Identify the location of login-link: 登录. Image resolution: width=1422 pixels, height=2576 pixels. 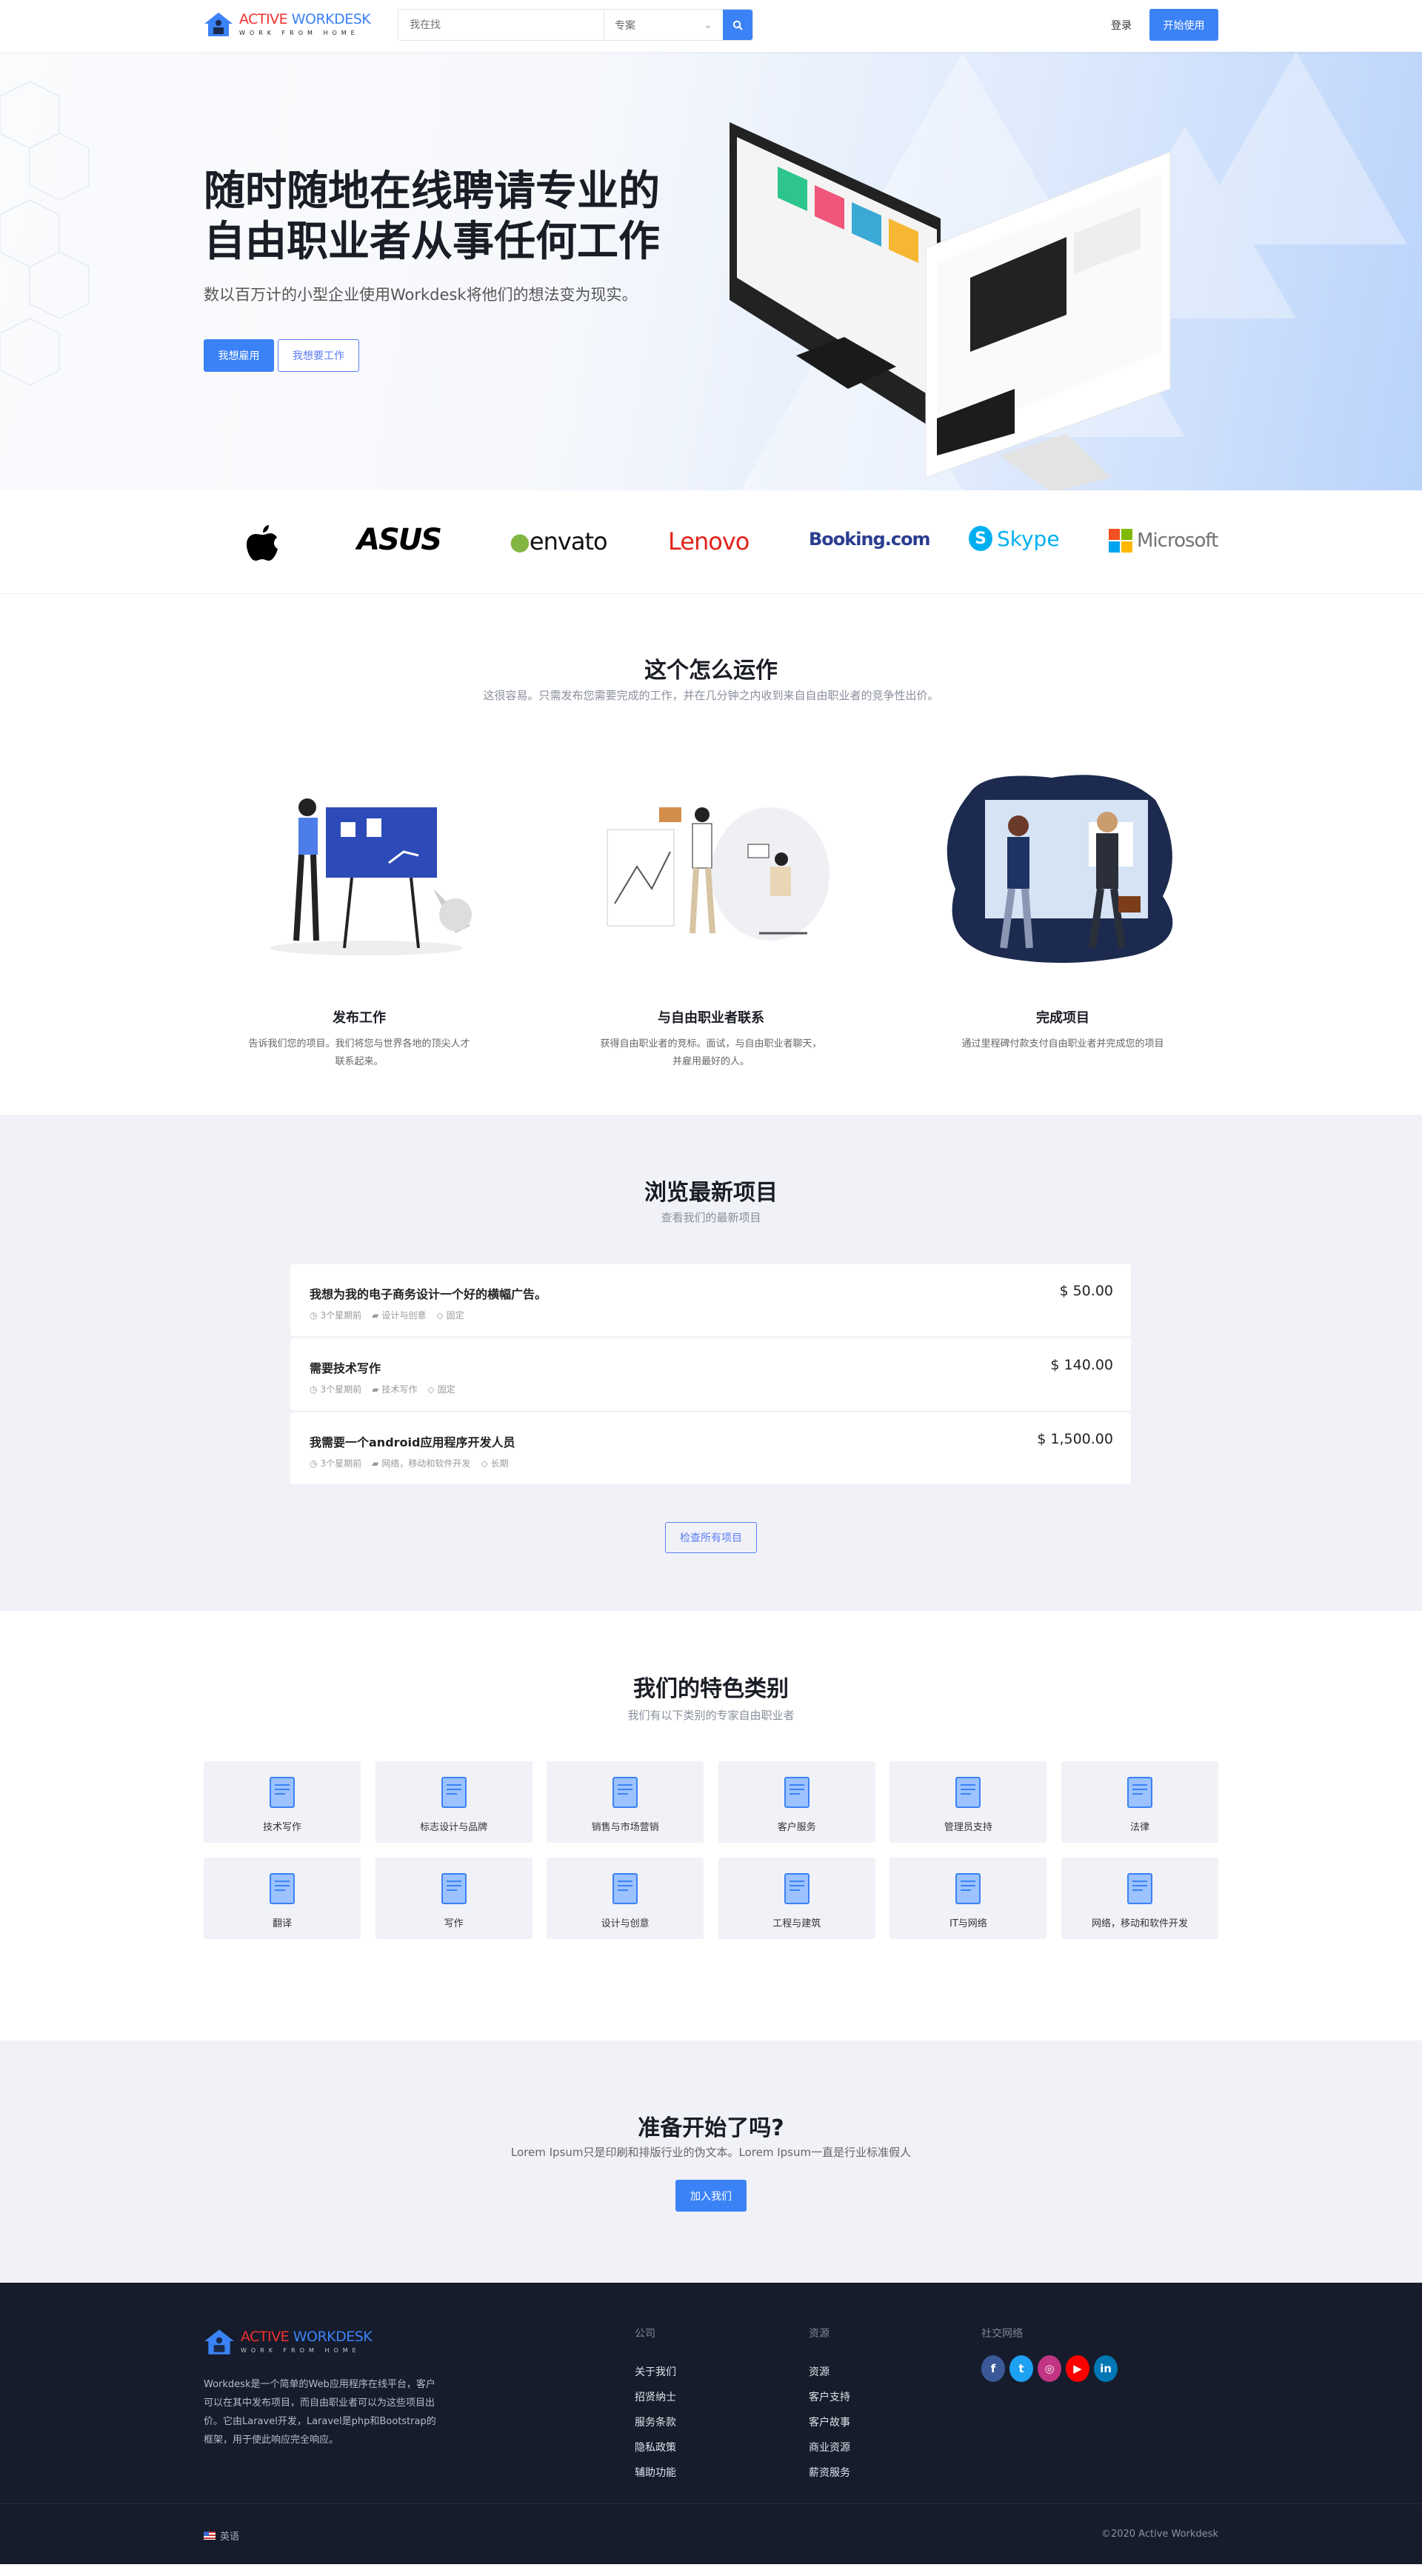
(1121, 25).